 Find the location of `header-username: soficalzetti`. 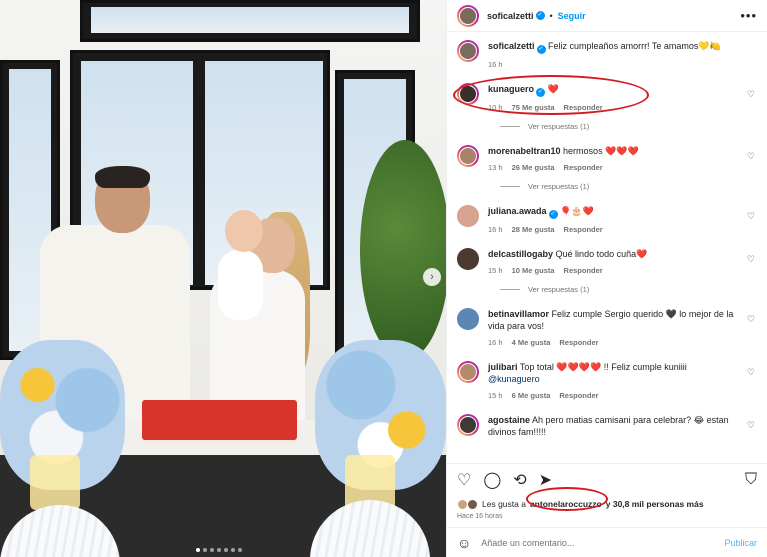

header-username: soficalzetti is located at coordinates (510, 16).